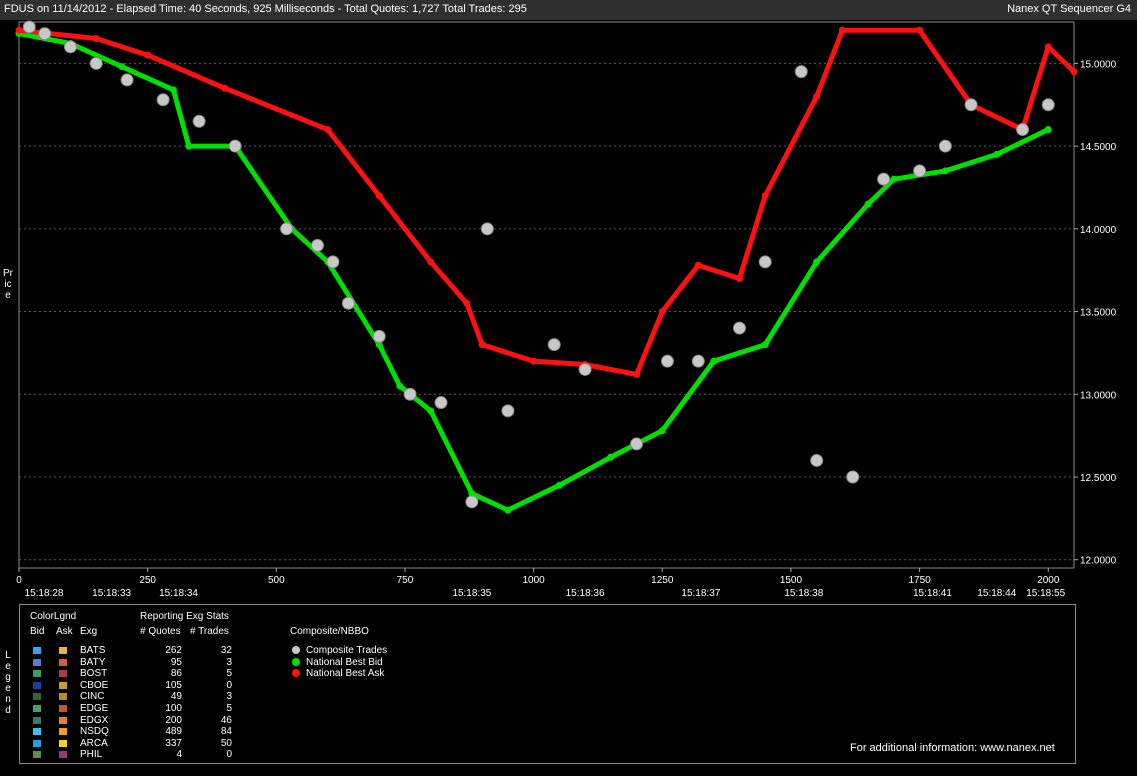 The height and width of the screenshot is (776, 1137). Describe the element at coordinates (662, 580) in the screenshot. I see `x-tick-label: 1250` at that location.